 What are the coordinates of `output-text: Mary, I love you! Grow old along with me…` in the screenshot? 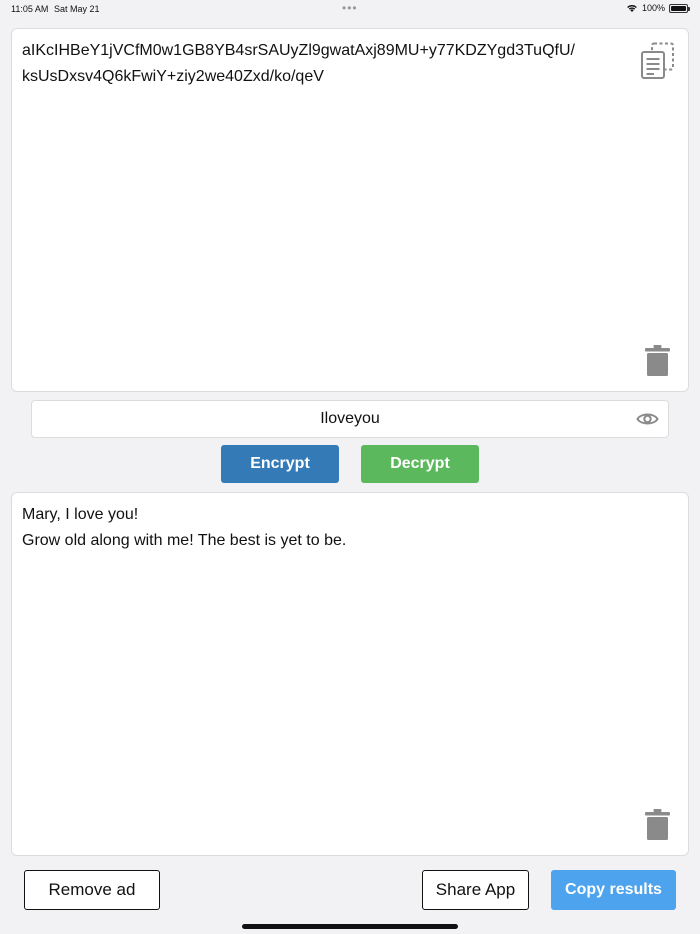 It's located at (325, 528).